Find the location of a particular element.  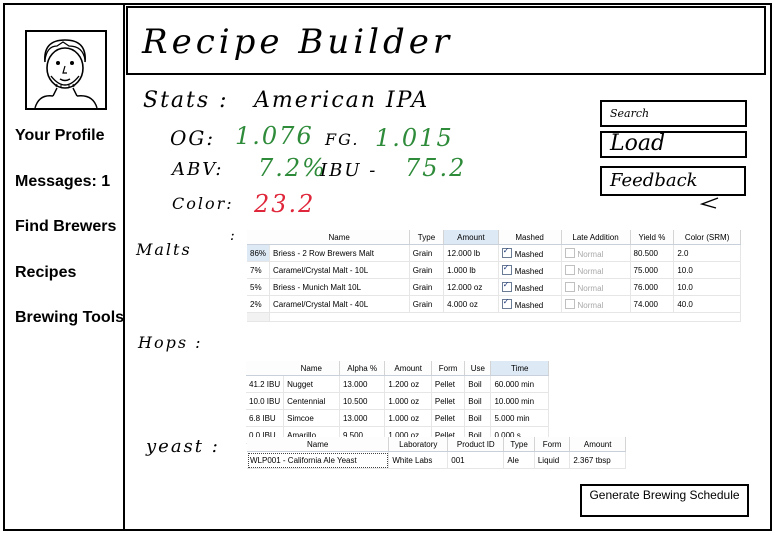

load-button: Load is located at coordinates (673, 144).